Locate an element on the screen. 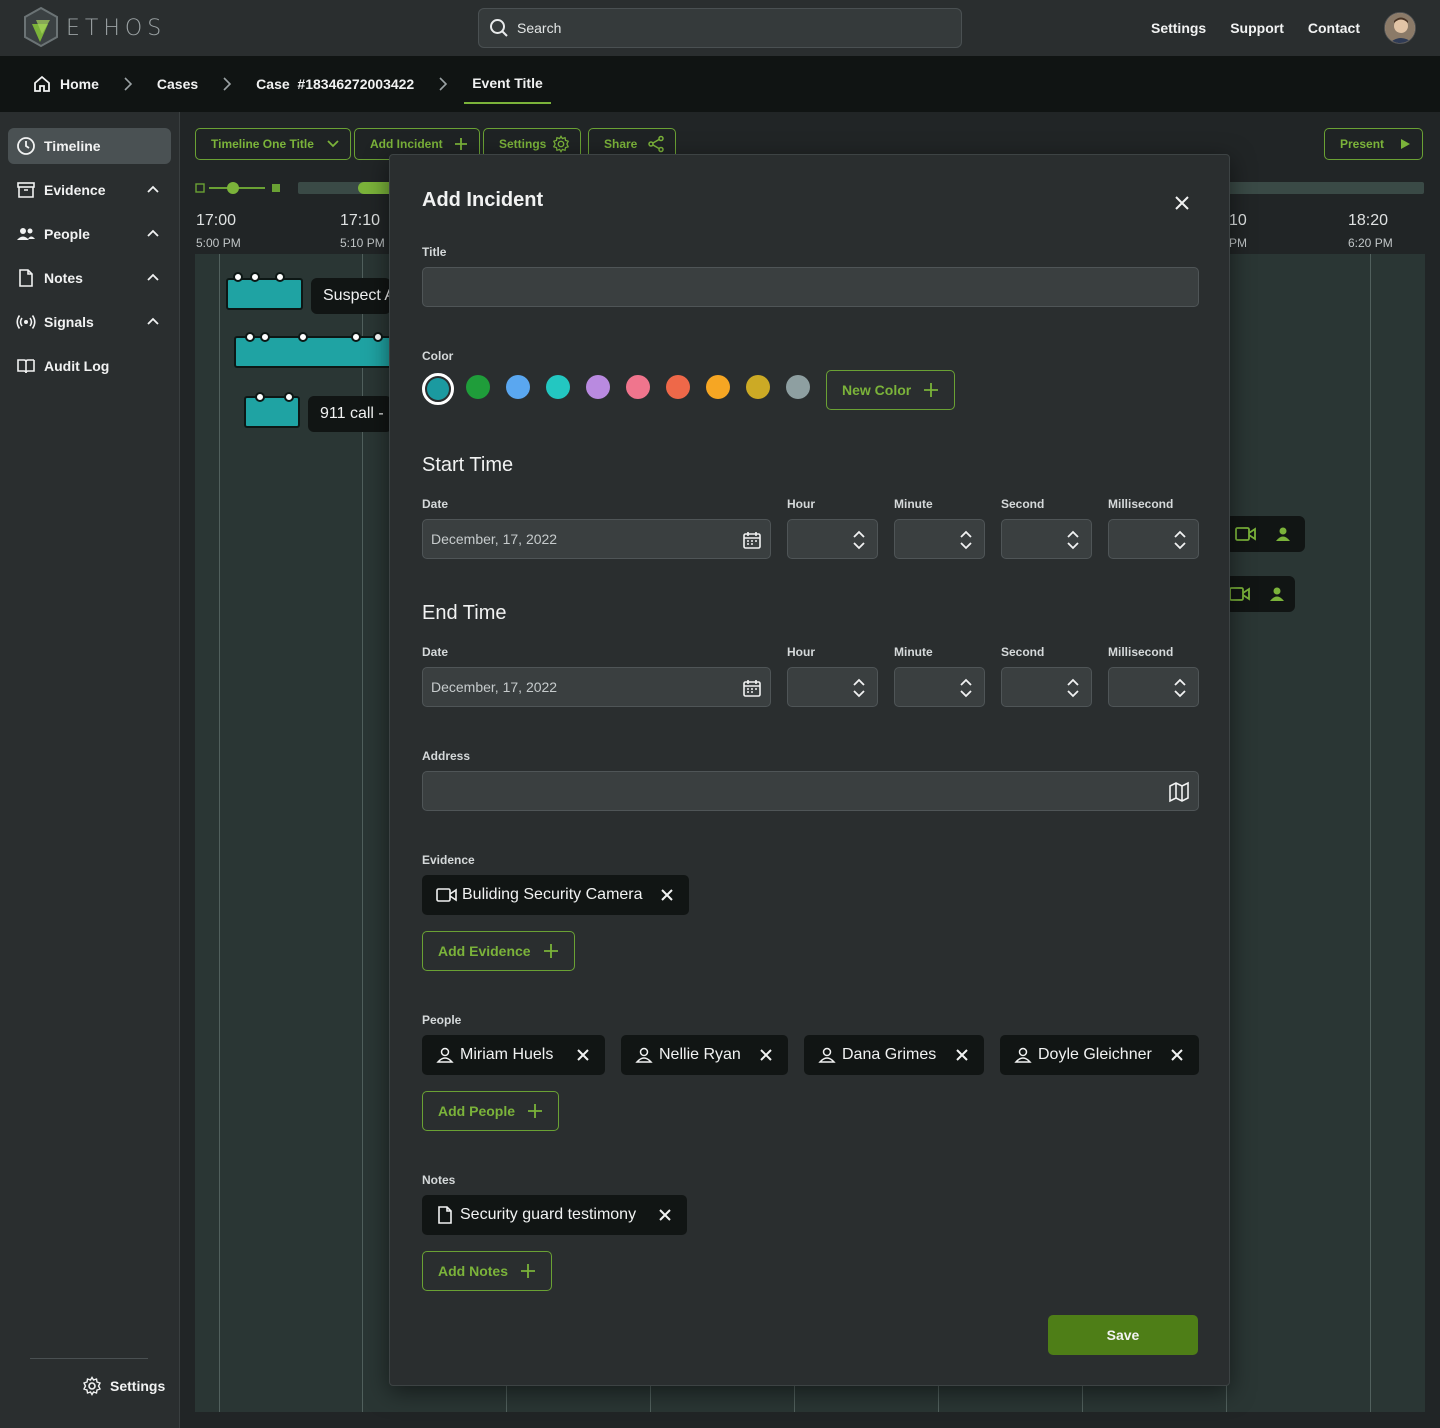 The height and width of the screenshot is (1428, 1440). grid-line is located at coordinates (219, 833).